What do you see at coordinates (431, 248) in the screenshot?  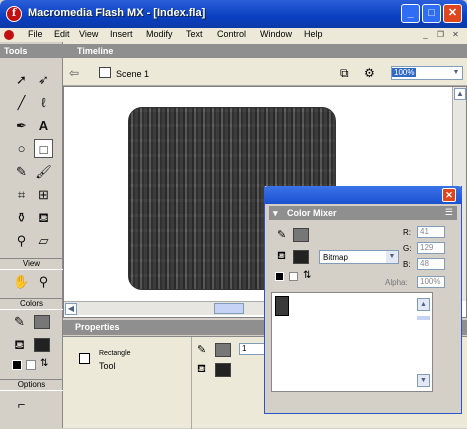 I see `green-input: 129` at bounding box center [431, 248].